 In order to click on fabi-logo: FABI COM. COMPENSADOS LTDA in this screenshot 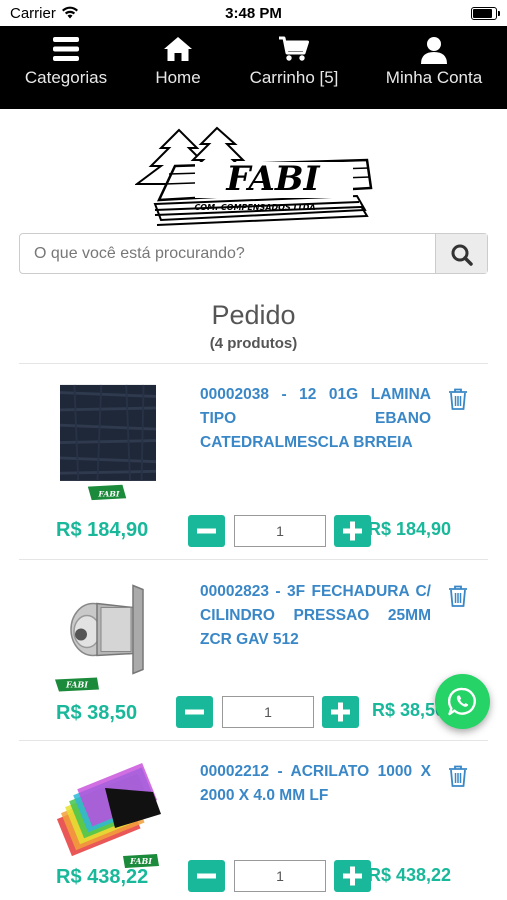, I will do `click(255, 178)`.